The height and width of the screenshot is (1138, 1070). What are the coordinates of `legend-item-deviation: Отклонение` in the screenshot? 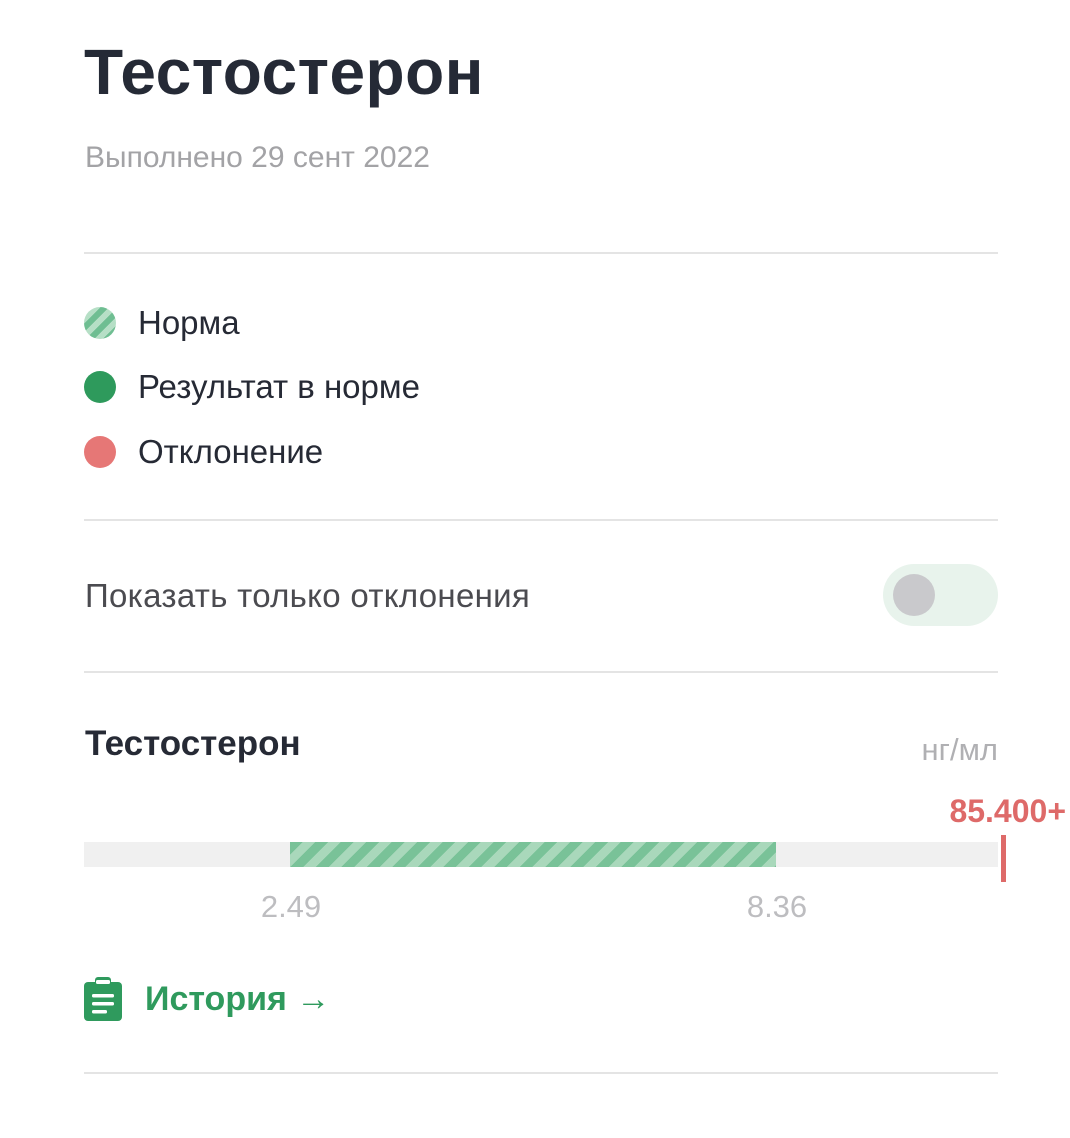 It's located at (203, 452).